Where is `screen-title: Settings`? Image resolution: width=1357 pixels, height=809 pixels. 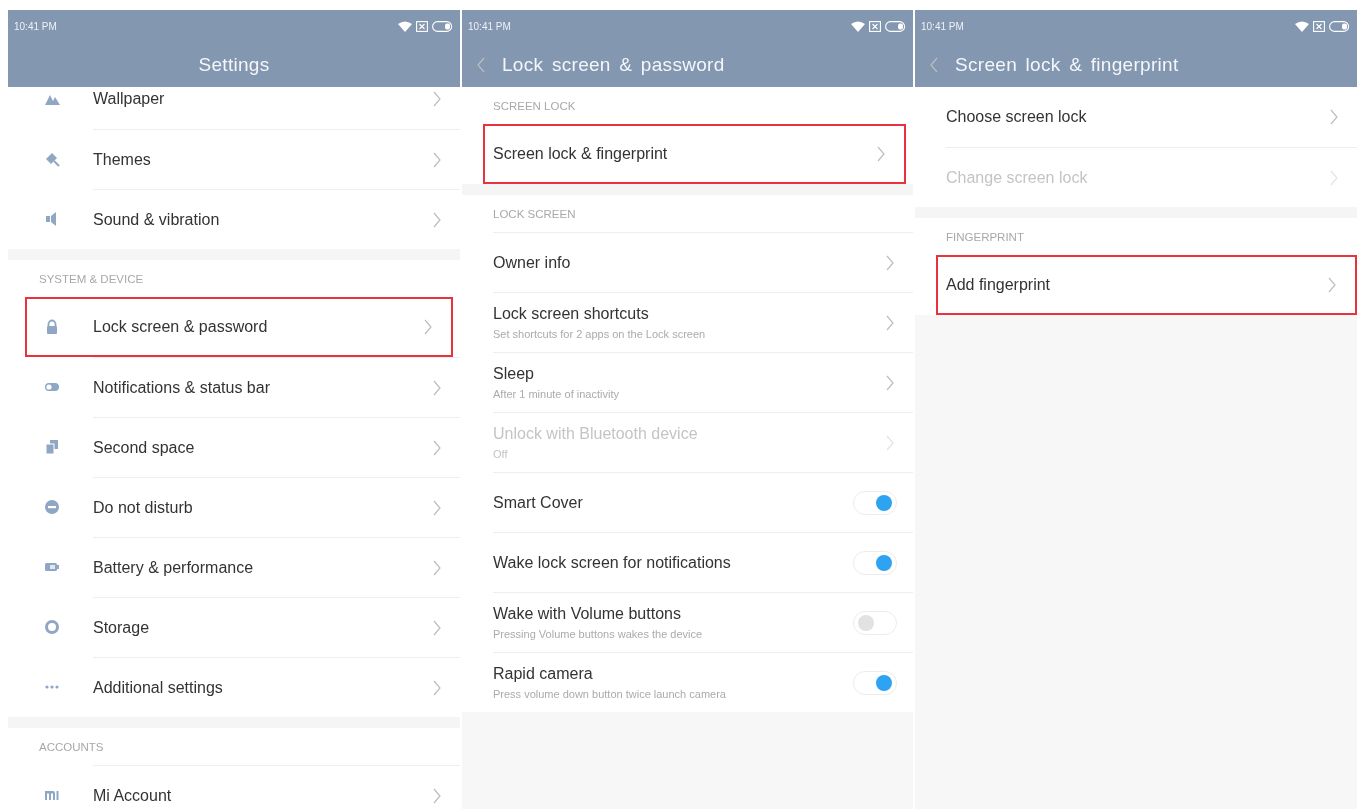
screen-title: Settings is located at coordinates (234, 64).